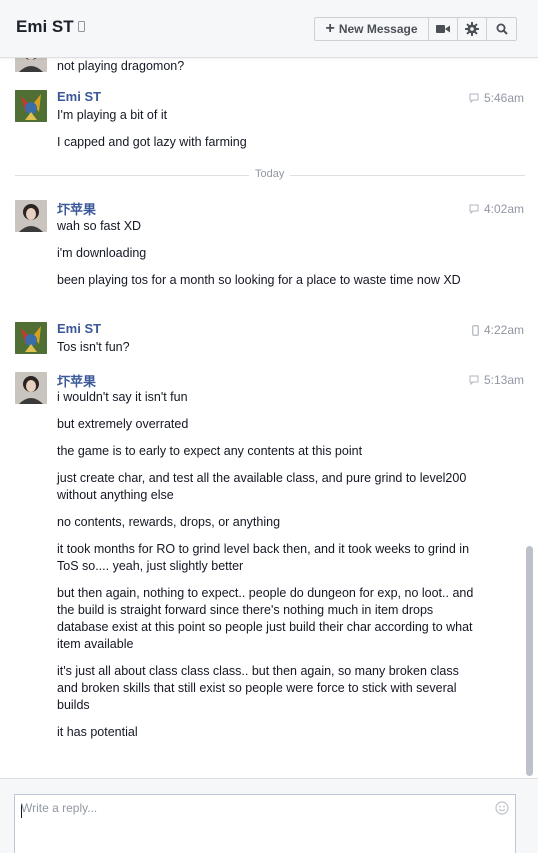 Image resolution: width=538 pixels, height=853 pixels. What do you see at coordinates (45, 27) in the screenshot?
I see `conversation-title: Emi ST` at bounding box center [45, 27].